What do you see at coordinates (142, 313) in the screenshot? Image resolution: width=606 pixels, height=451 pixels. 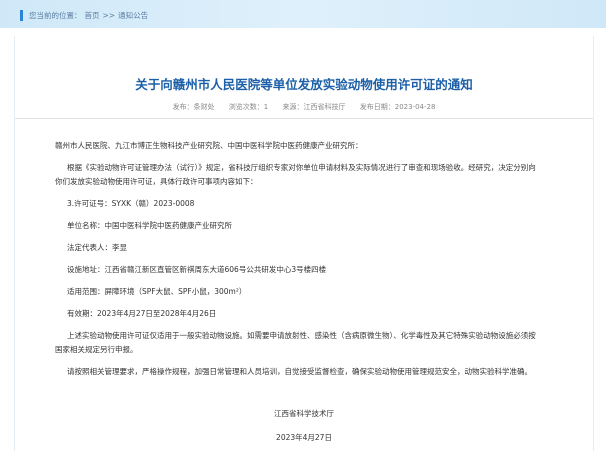 I see `validity-period: 有效期：2023年4月27日至2028年4月26日` at bounding box center [142, 313].